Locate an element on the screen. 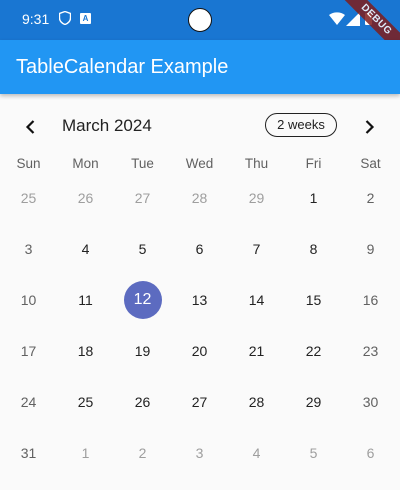 This screenshot has width=400, height=490. day-cell: 13 is located at coordinates (199, 299).